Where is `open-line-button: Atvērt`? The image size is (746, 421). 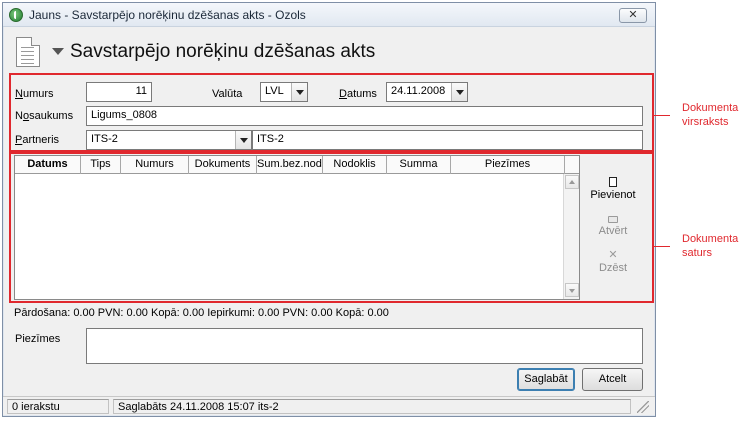
open-line-button: Atvērt is located at coordinates (613, 225).